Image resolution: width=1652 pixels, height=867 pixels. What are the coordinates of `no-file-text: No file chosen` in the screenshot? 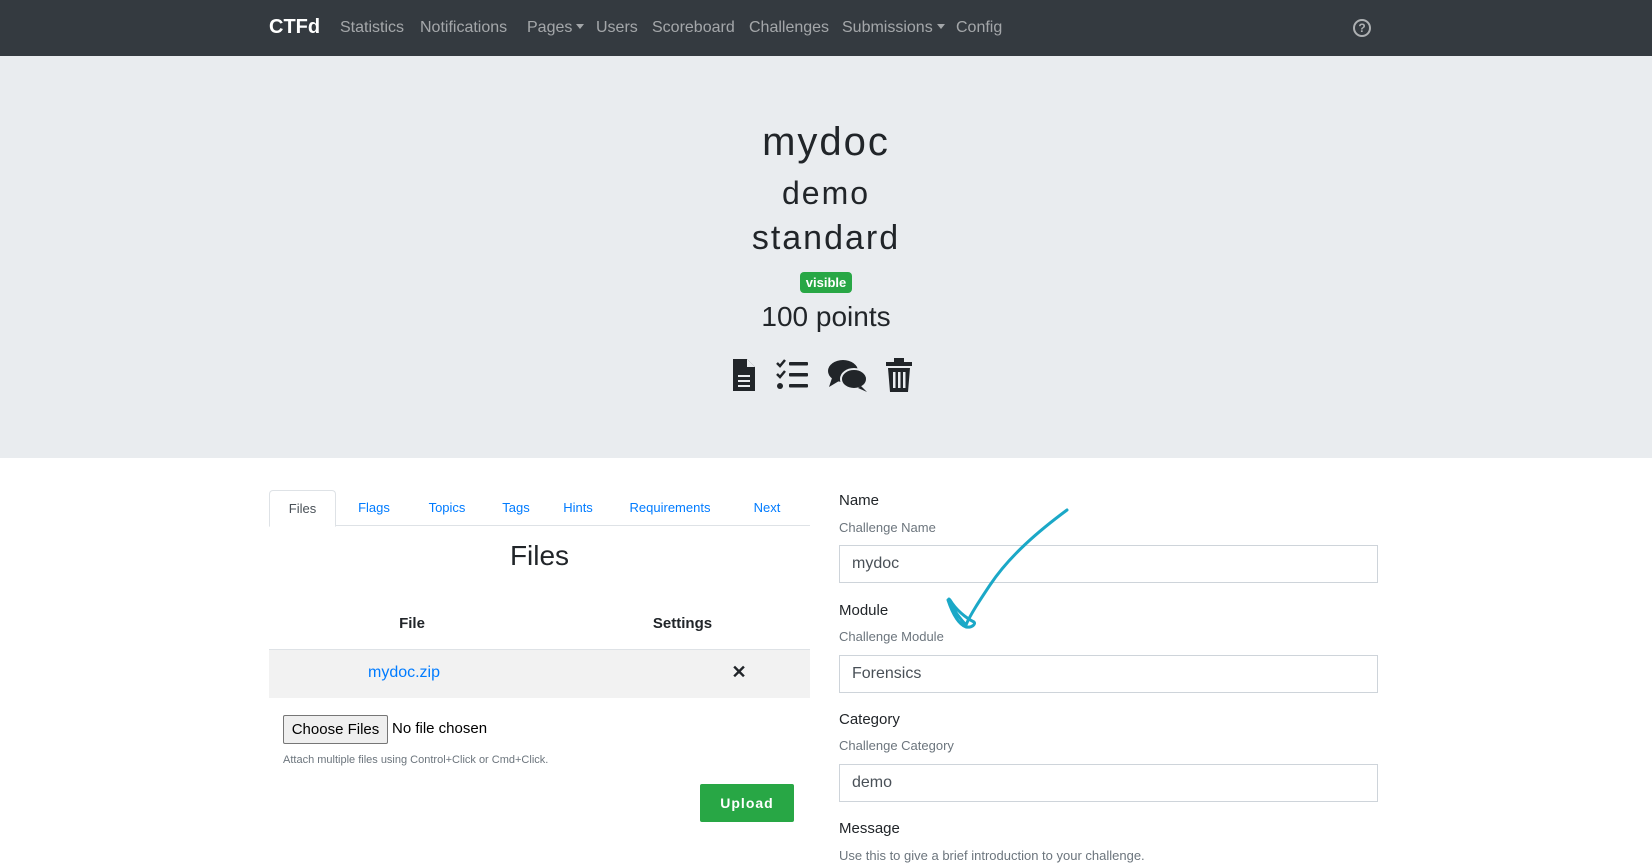 It's located at (440, 728).